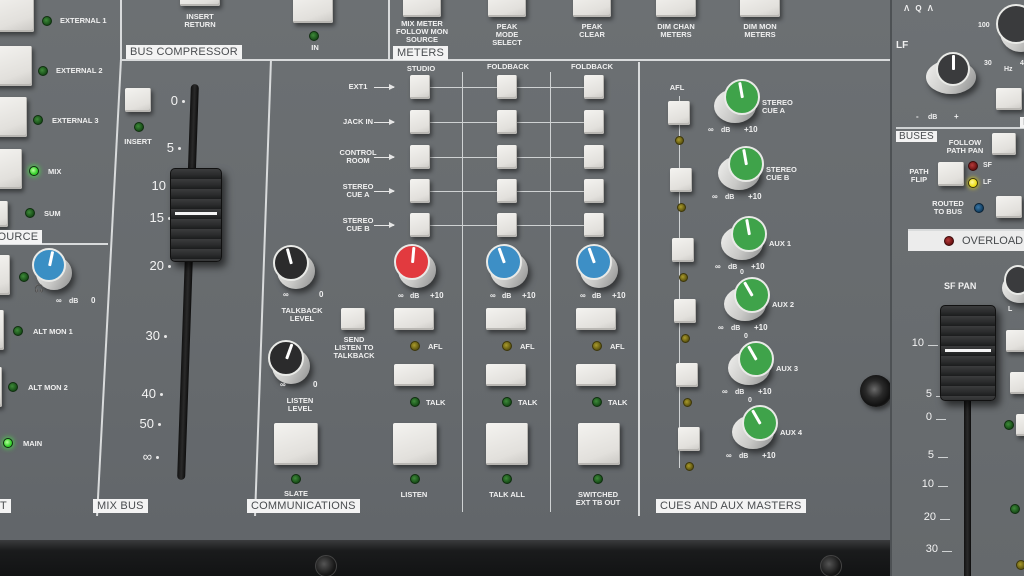 The height and width of the screenshot is (576, 1024). I want to click on afl-label: AFL, so click(435, 346).